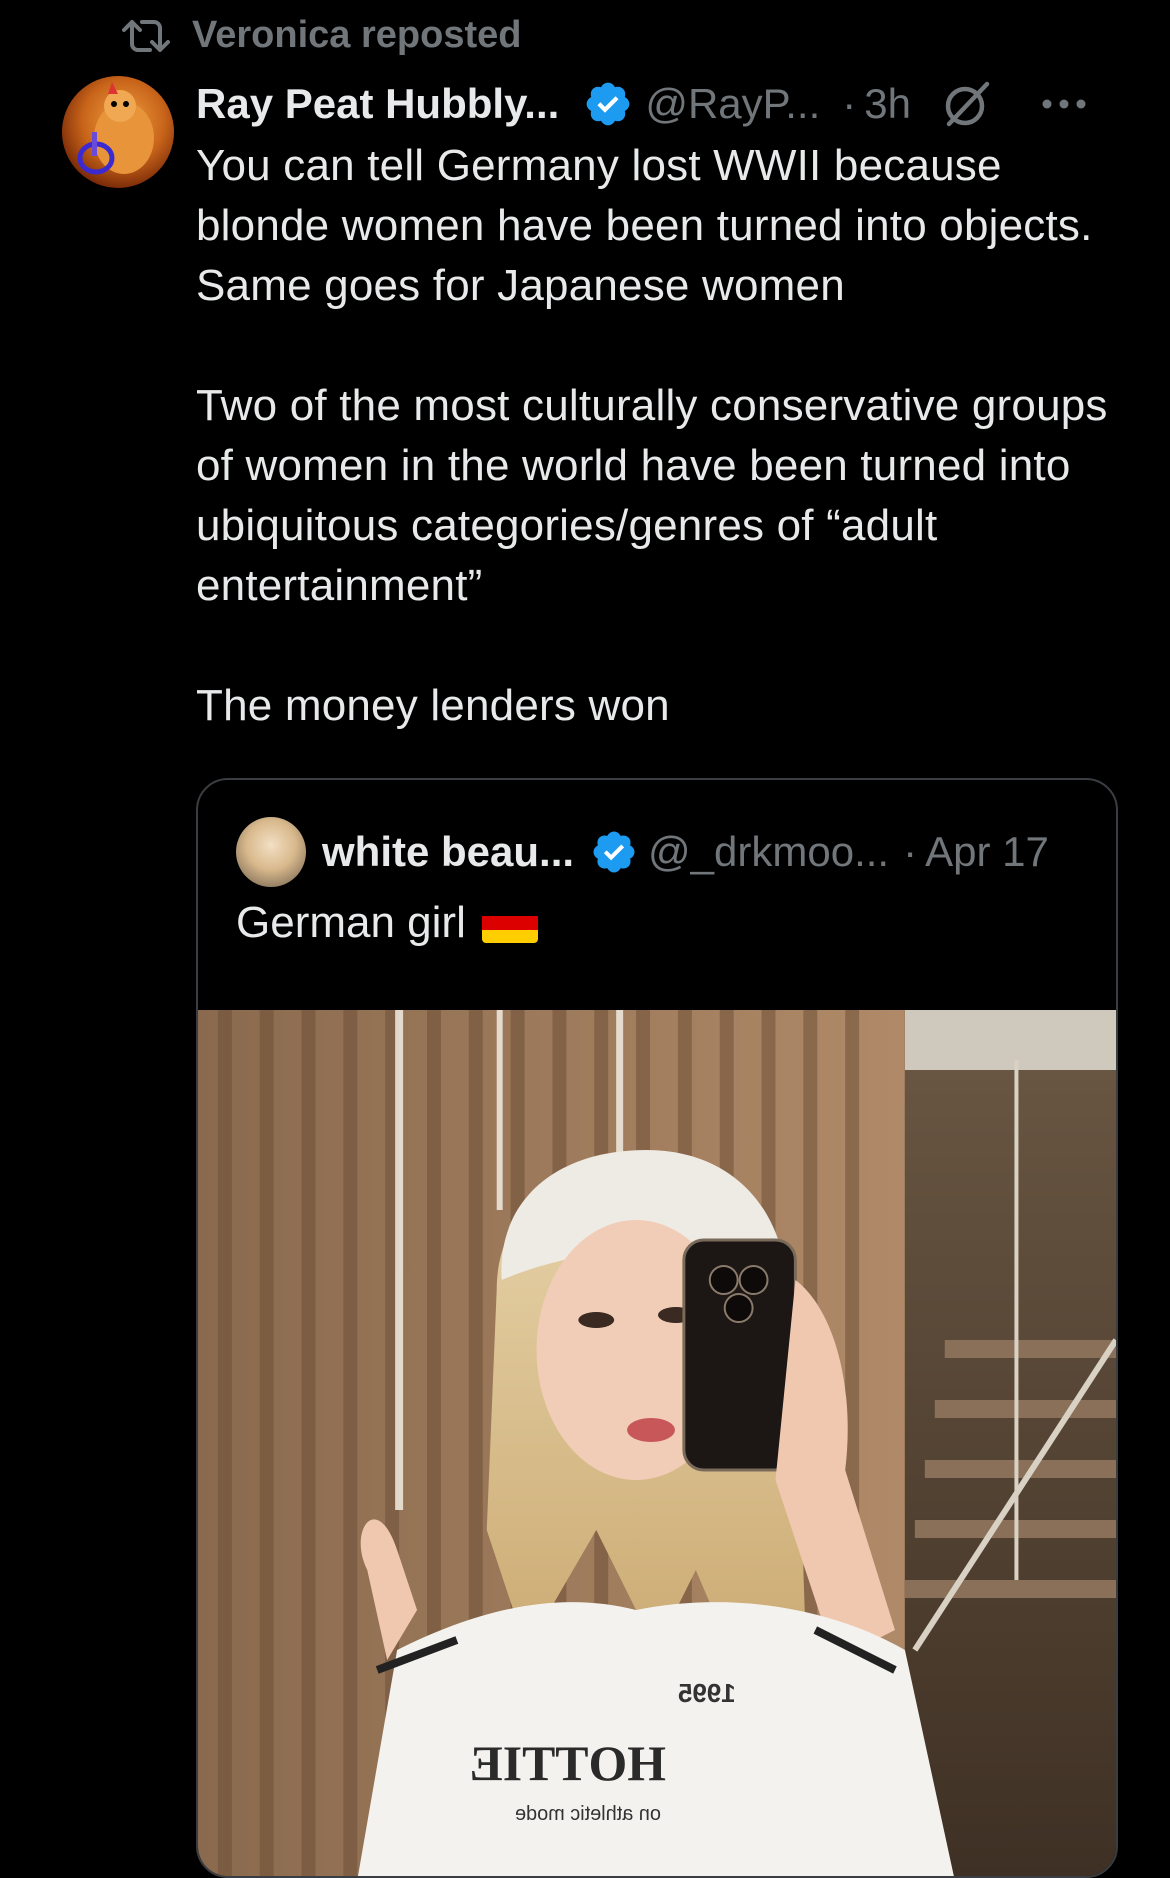 The image size is (1170, 1878). Describe the element at coordinates (987, 852) in the screenshot. I see `quoted-tweet-date: Apr 17` at that location.